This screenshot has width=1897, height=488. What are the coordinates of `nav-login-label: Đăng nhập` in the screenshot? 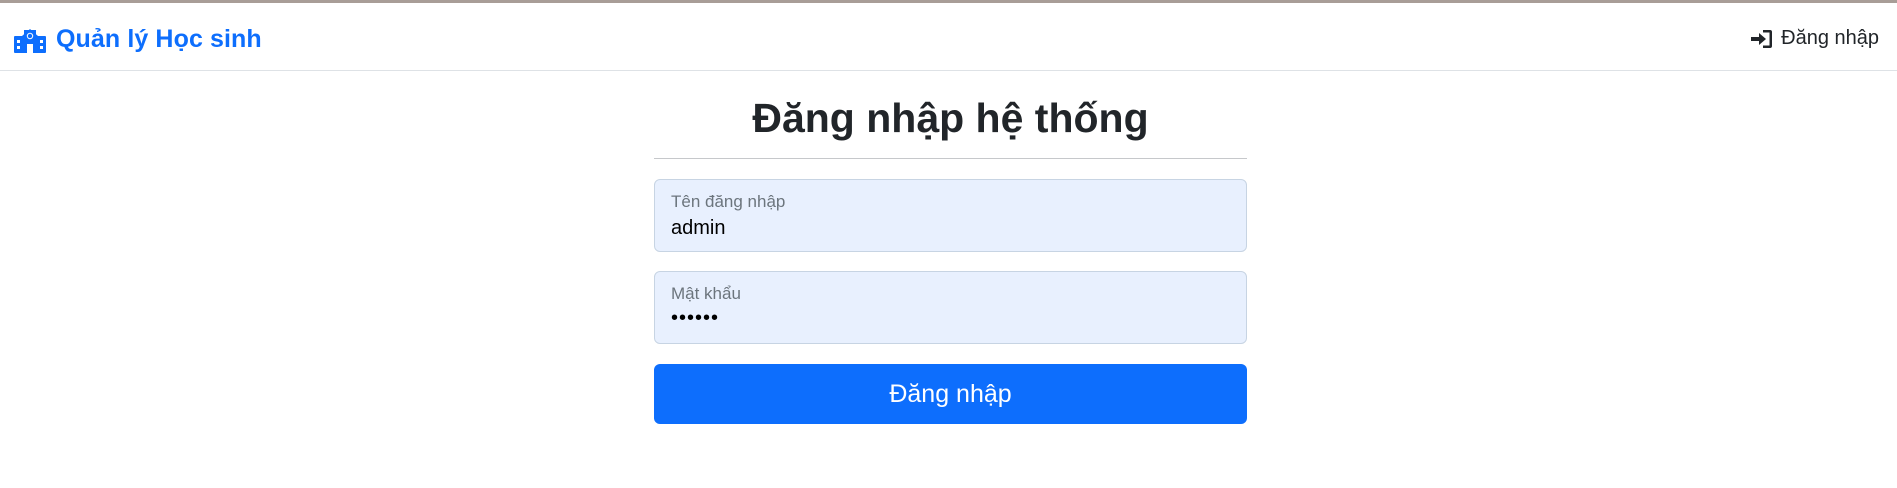 It's located at (1830, 38).